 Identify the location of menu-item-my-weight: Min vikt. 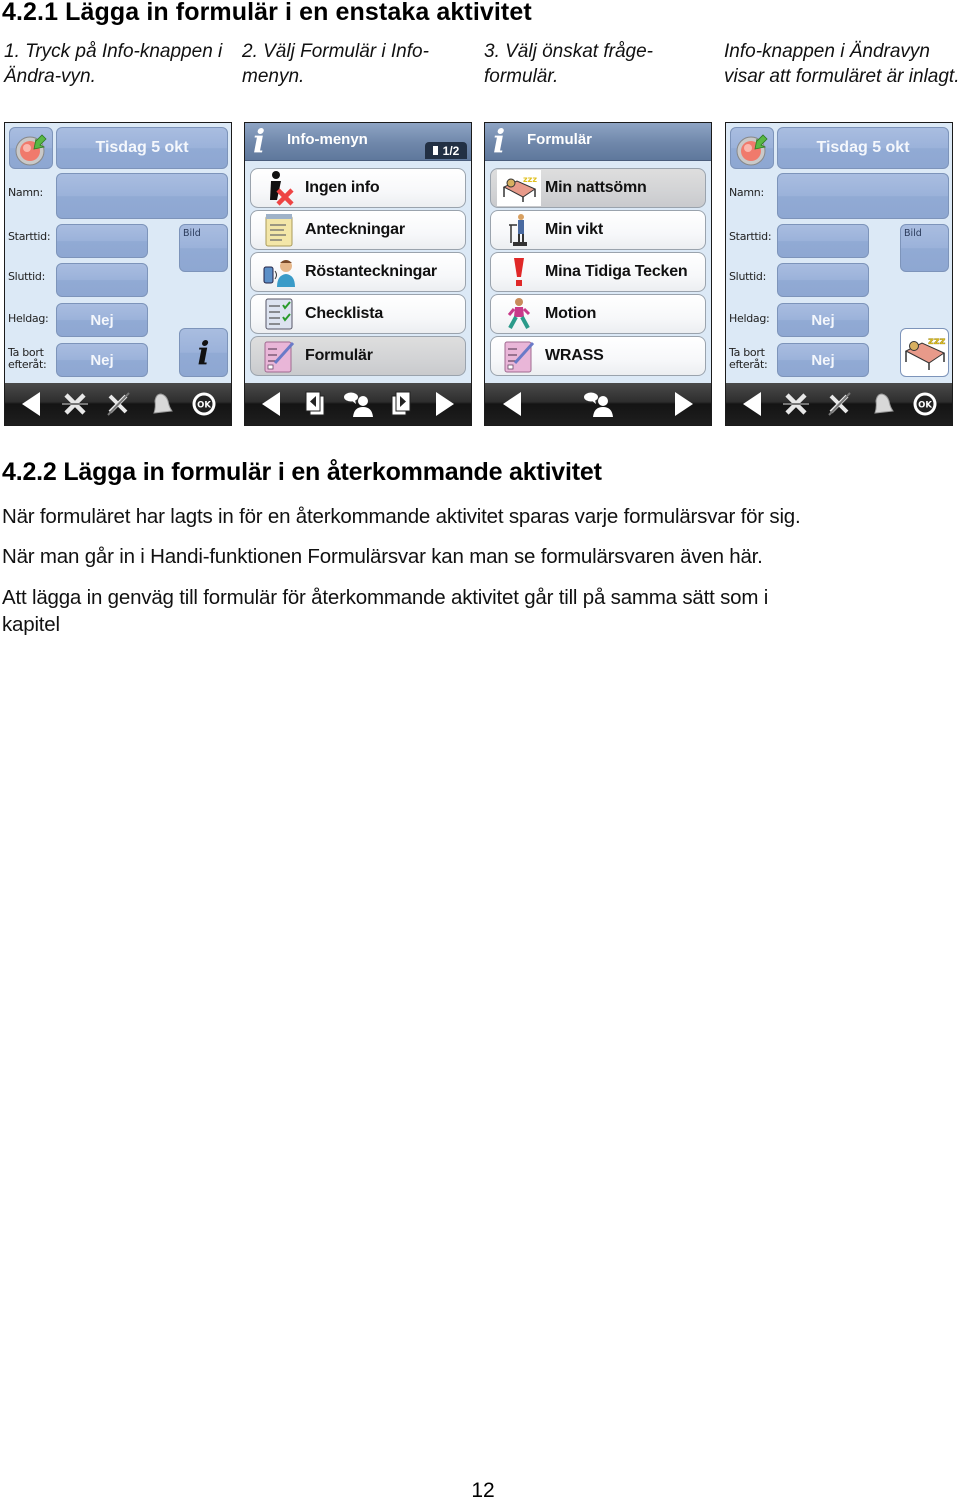
(598, 230).